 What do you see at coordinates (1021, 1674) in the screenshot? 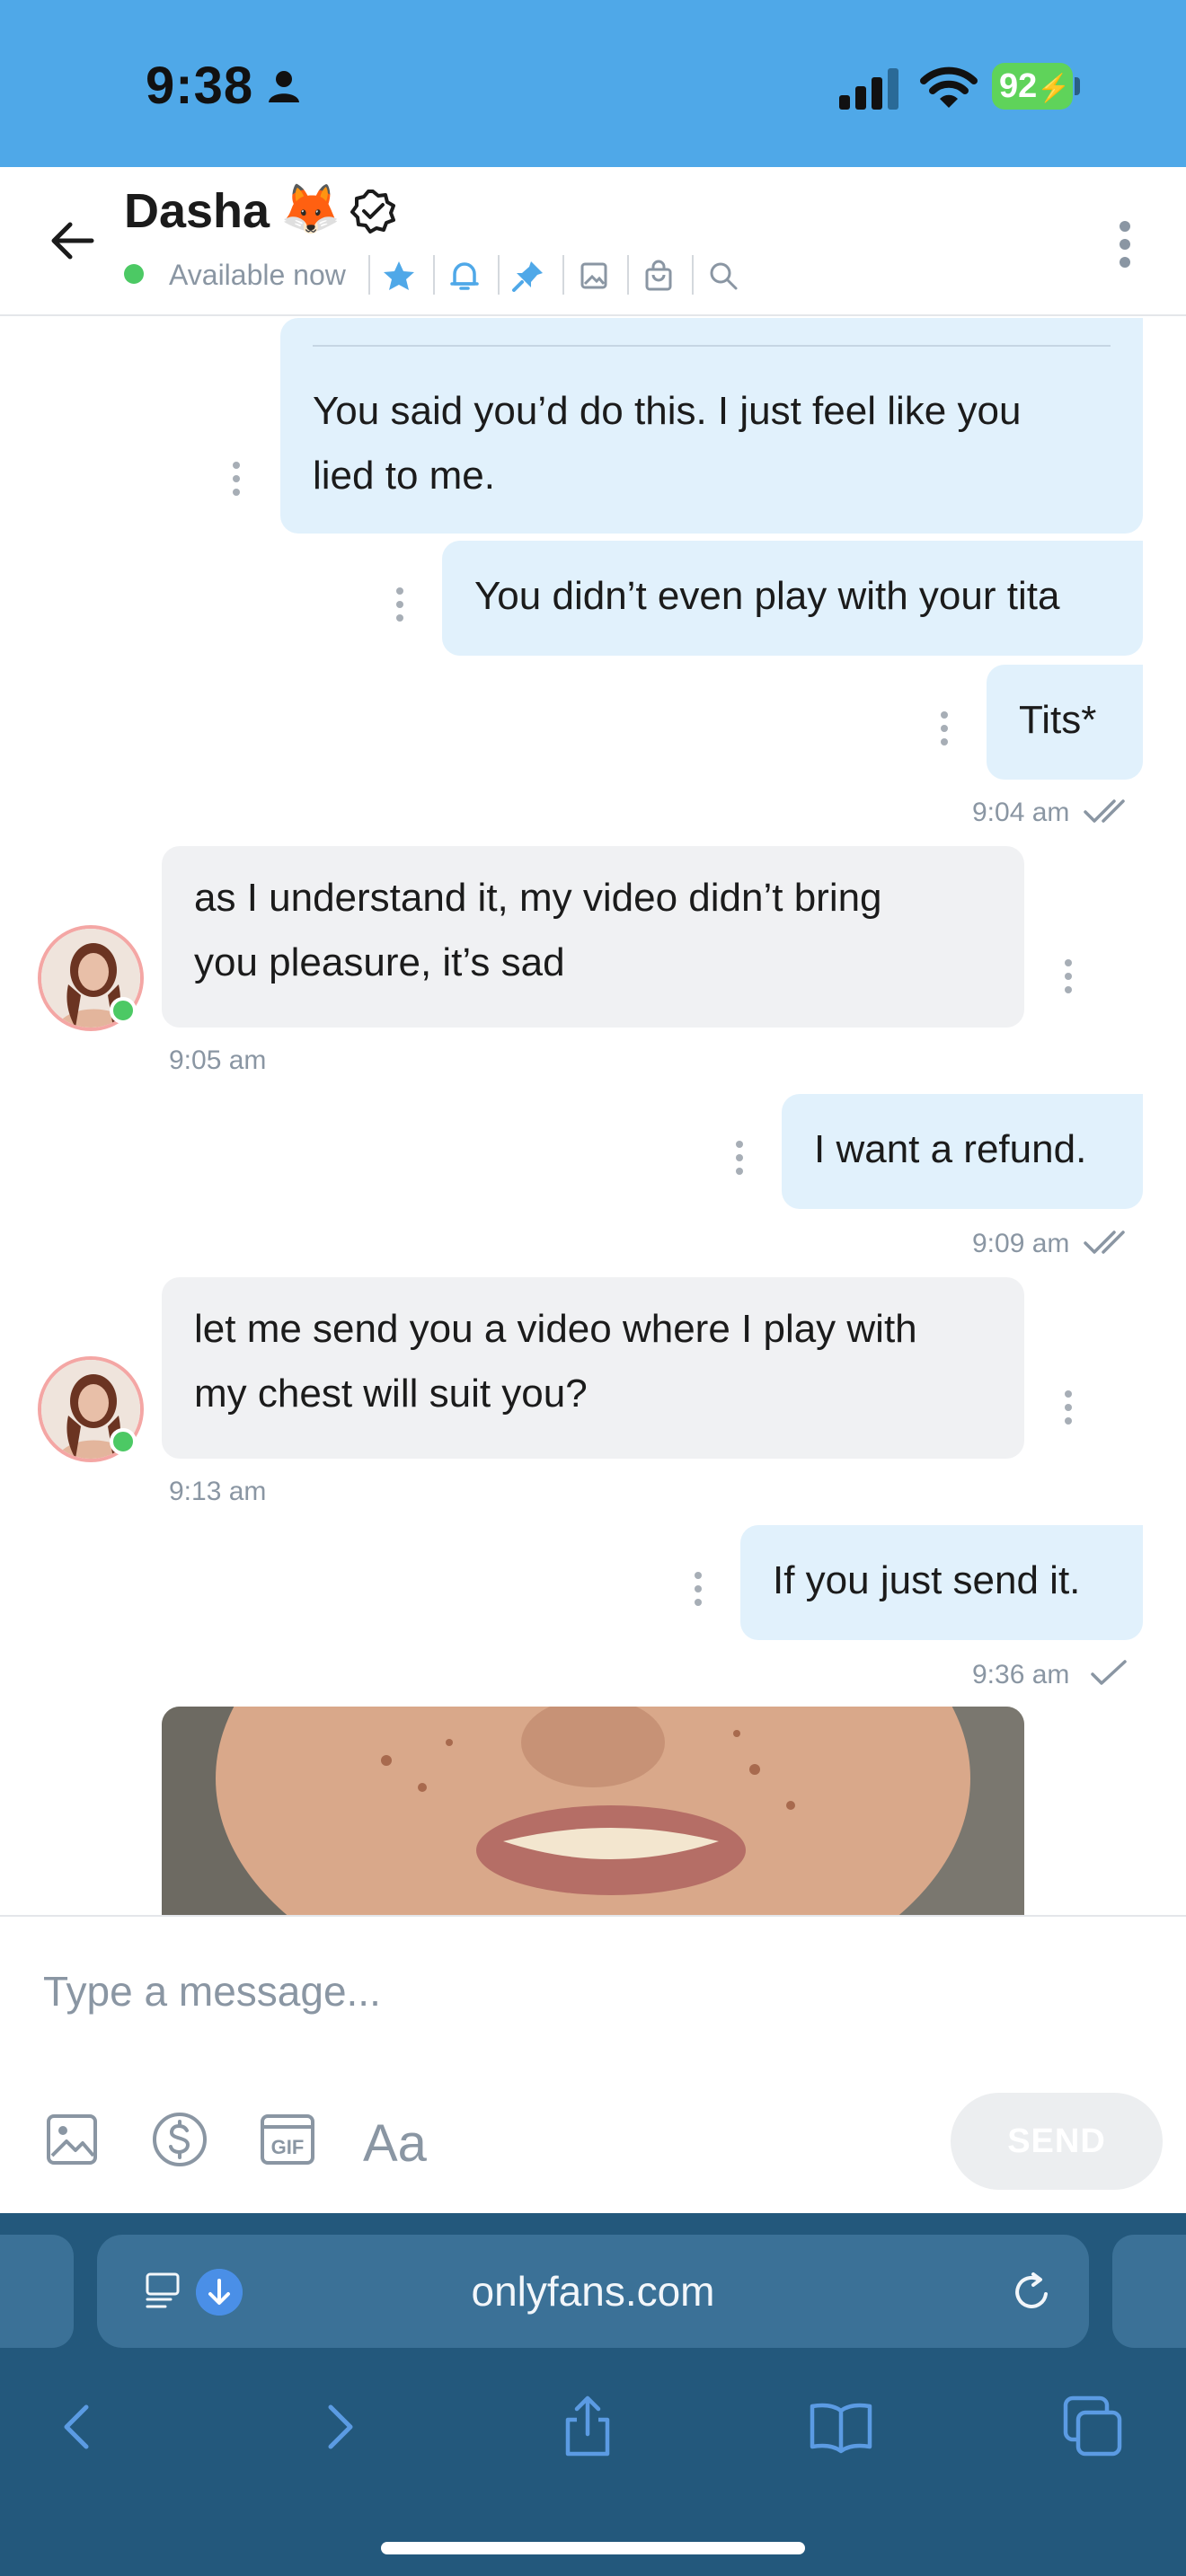
I see `message-timestamp: 9:36 am` at bounding box center [1021, 1674].